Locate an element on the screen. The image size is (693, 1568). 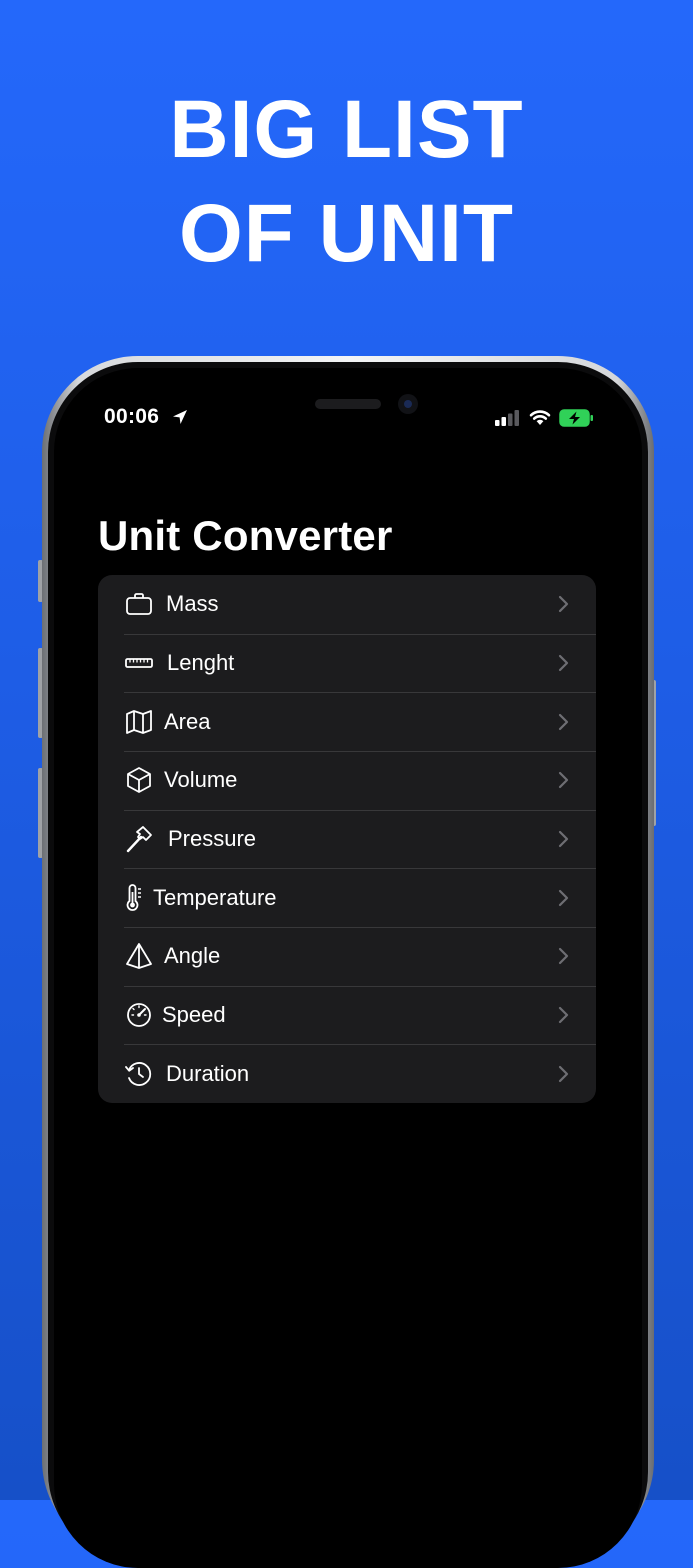
list-item-area: Area is located at coordinates (347, 721).